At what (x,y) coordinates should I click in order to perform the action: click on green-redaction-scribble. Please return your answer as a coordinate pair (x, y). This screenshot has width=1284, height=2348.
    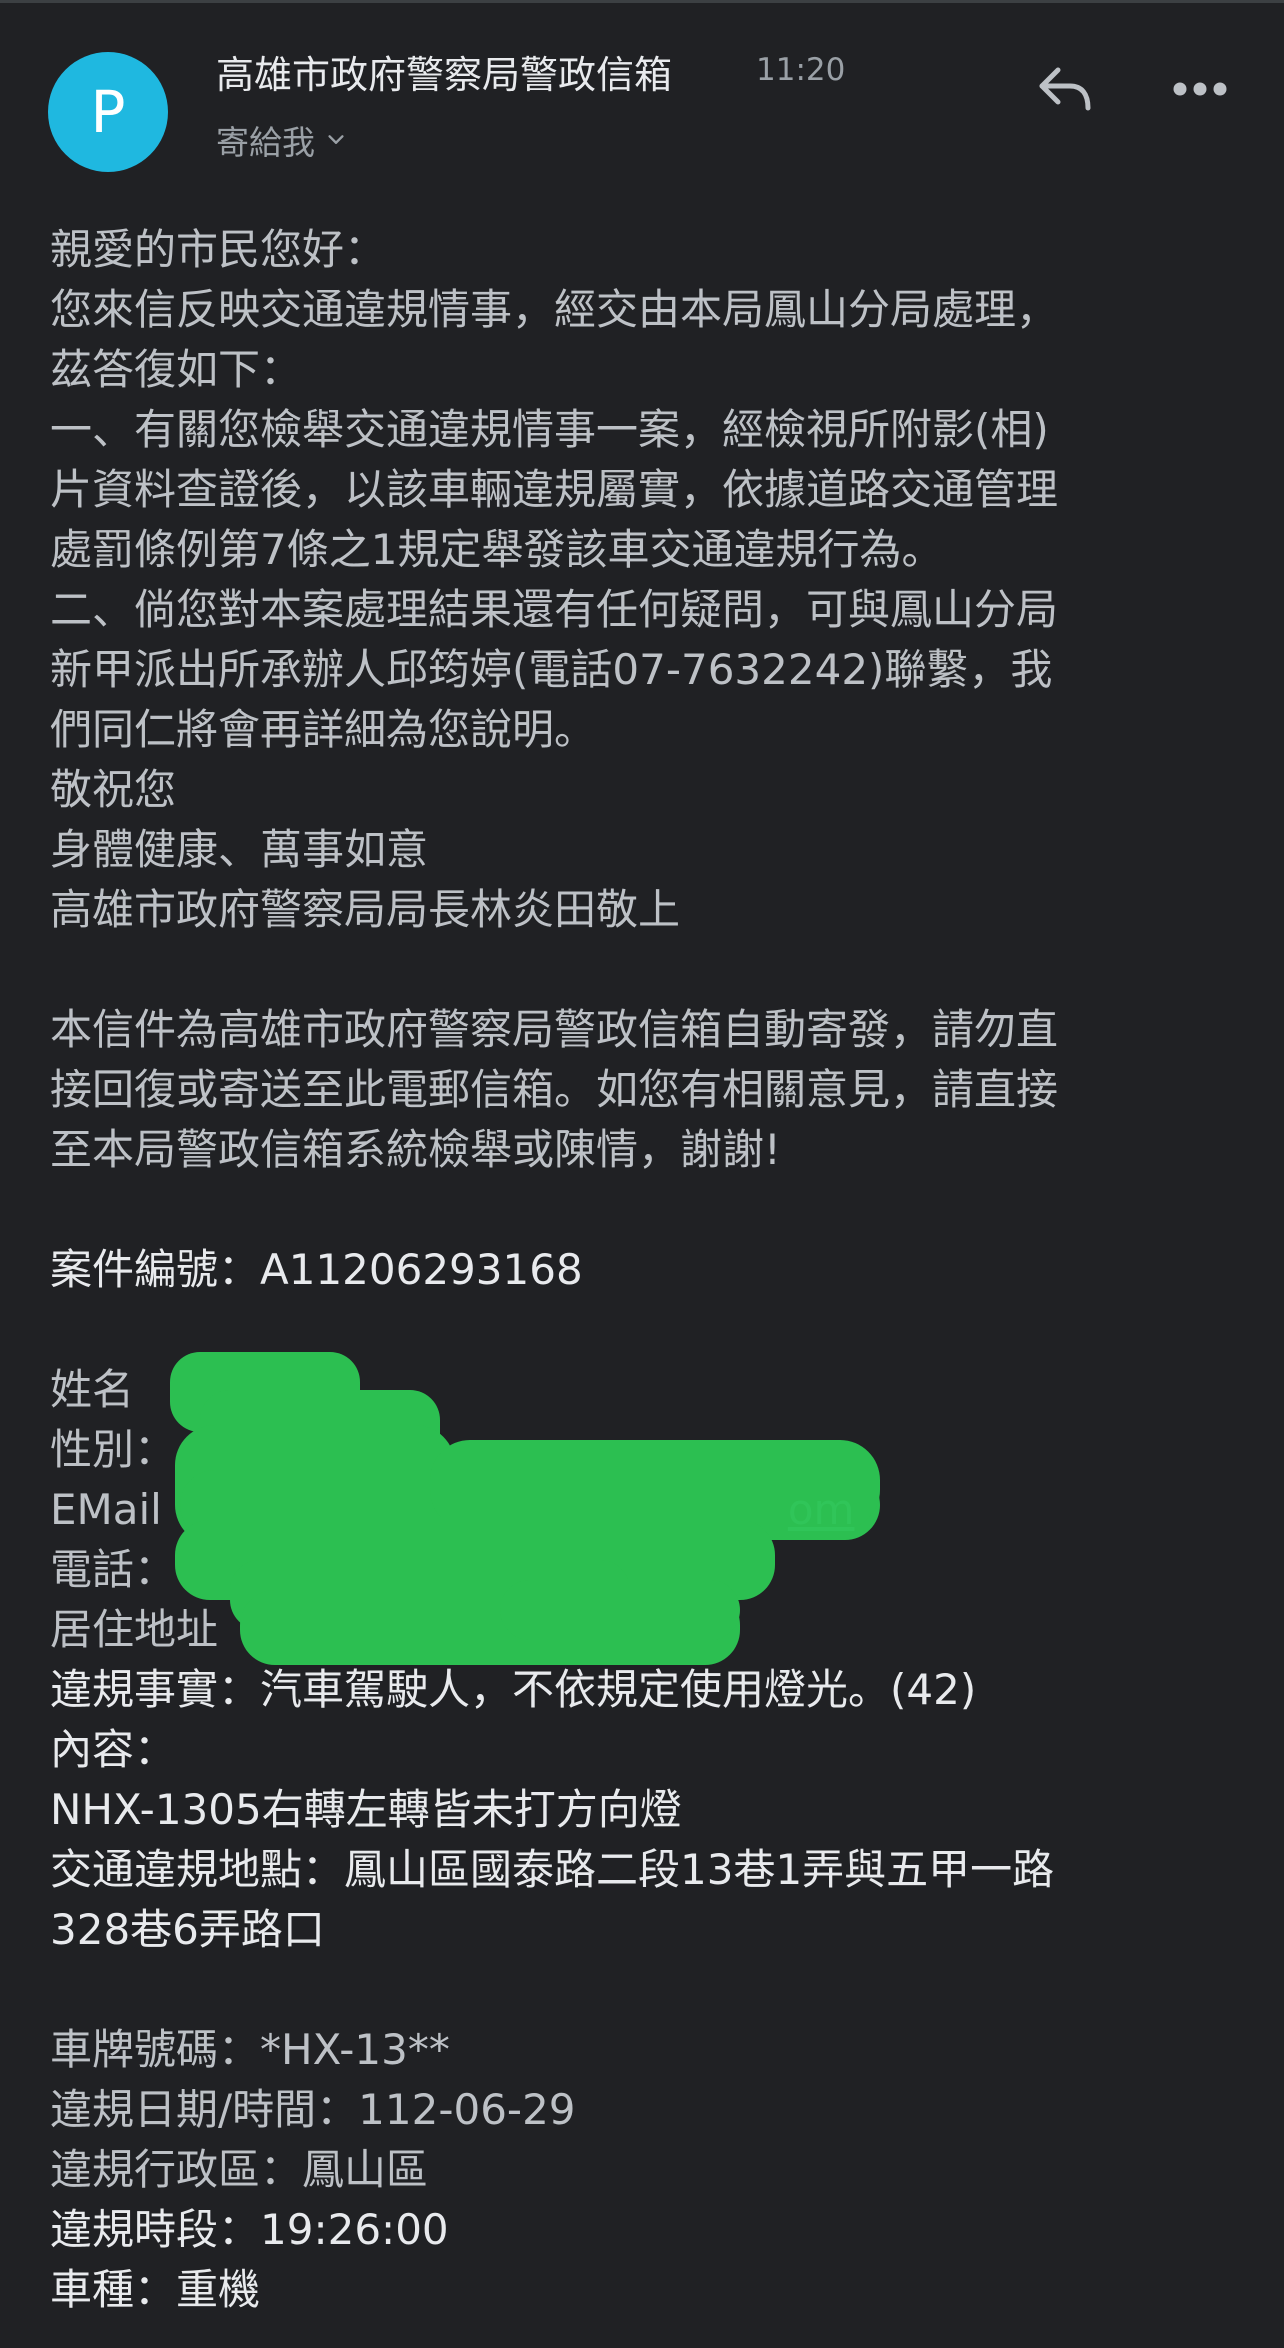
    Looking at the image, I should click on (525, 1508).